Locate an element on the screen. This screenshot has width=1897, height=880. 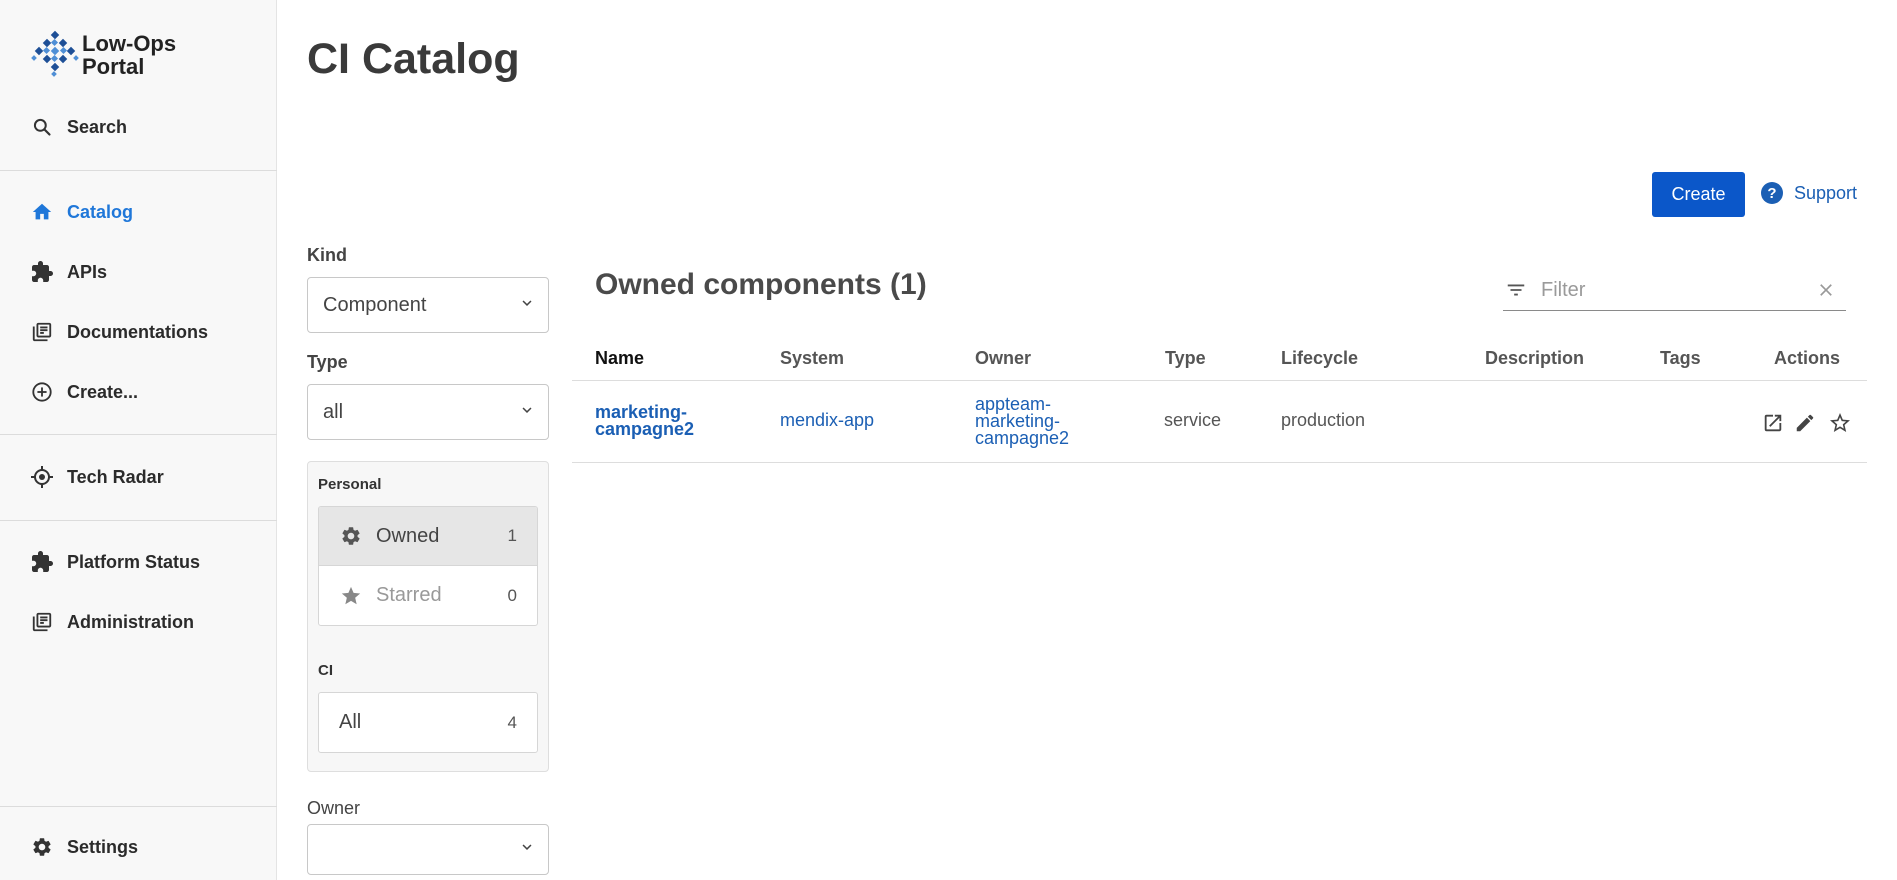
filter-list-icon is located at coordinates (1516, 290).